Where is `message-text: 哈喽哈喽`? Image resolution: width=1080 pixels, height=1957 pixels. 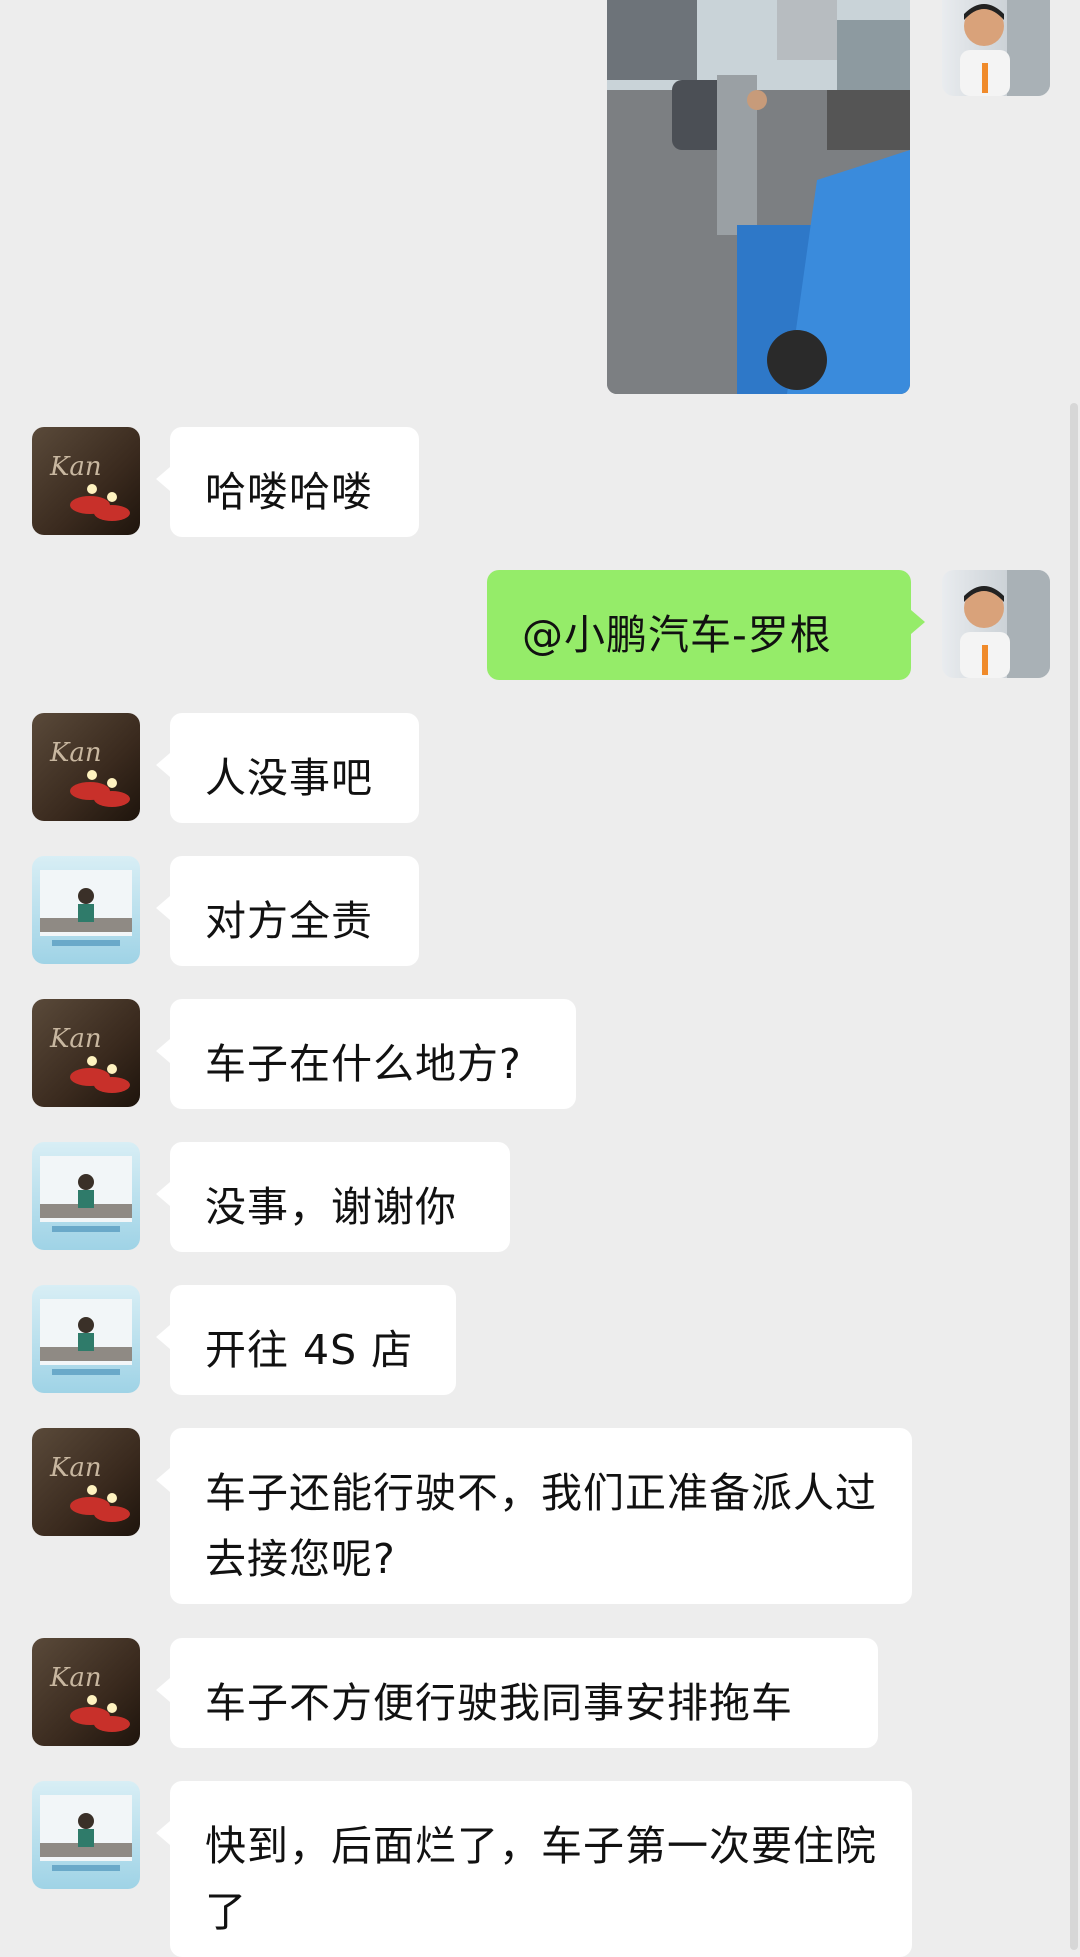 message-text: 哈喽哈喽 is located at coordinates (289, 492).